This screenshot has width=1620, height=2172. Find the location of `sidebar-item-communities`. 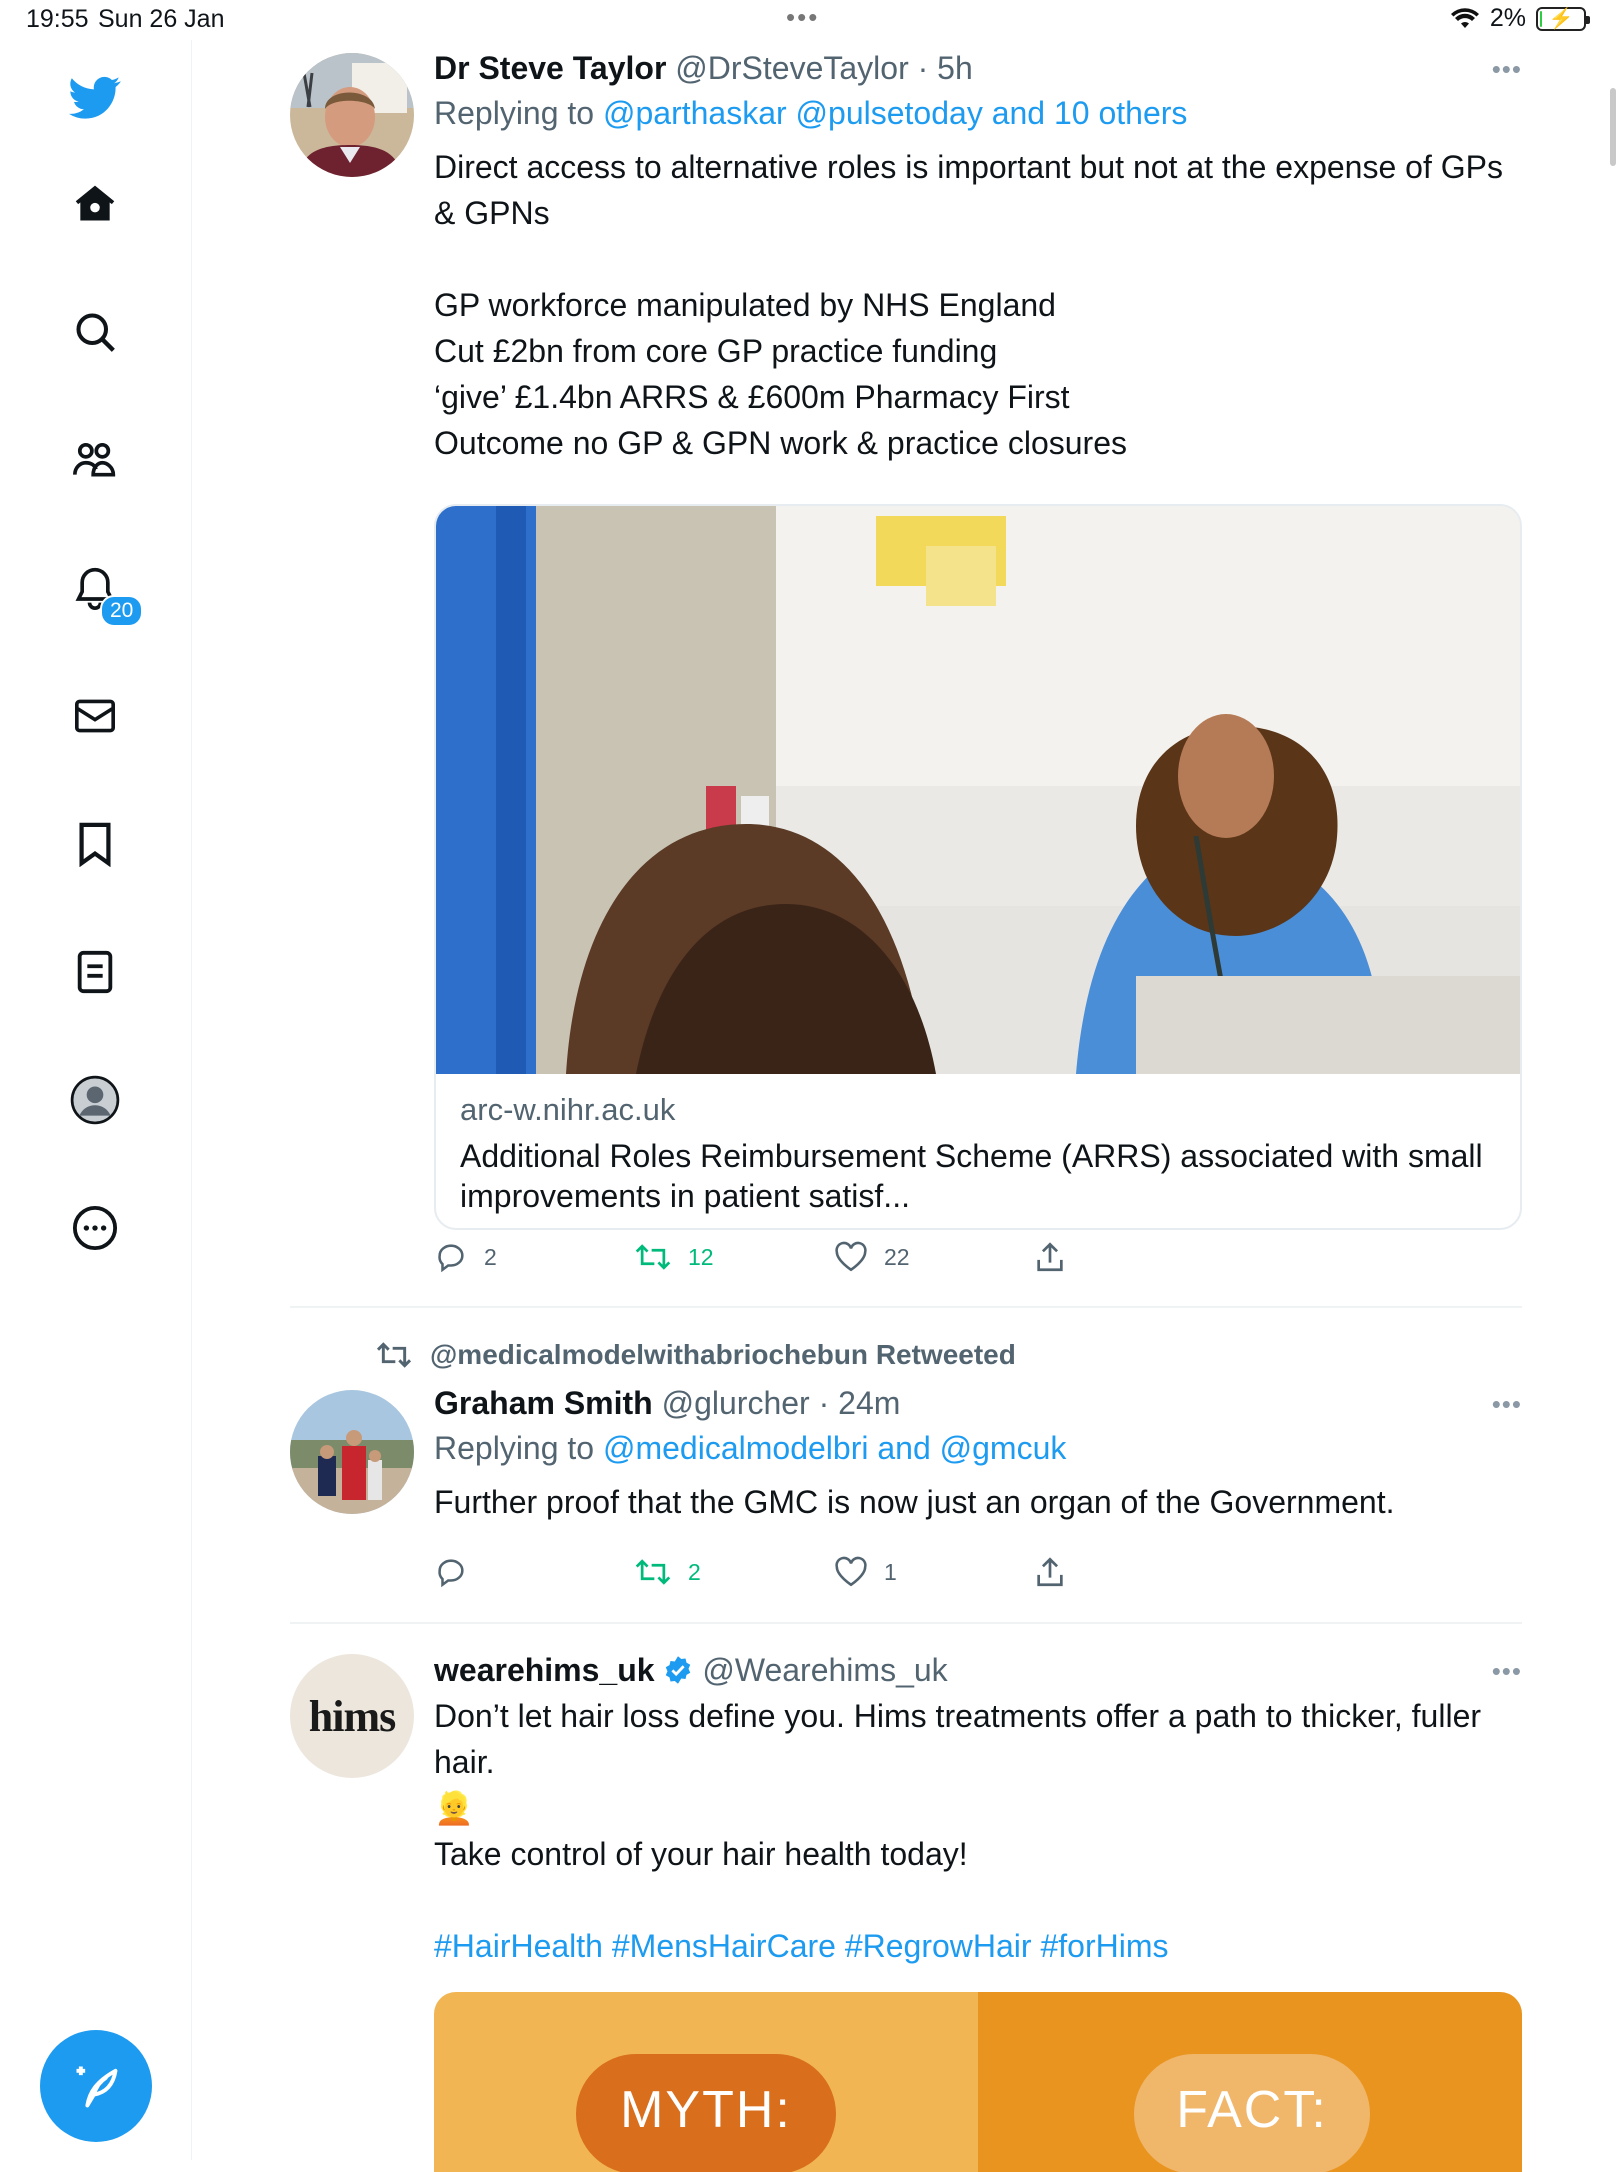

sidebar-item-communities is located at coordinates (95, 460).